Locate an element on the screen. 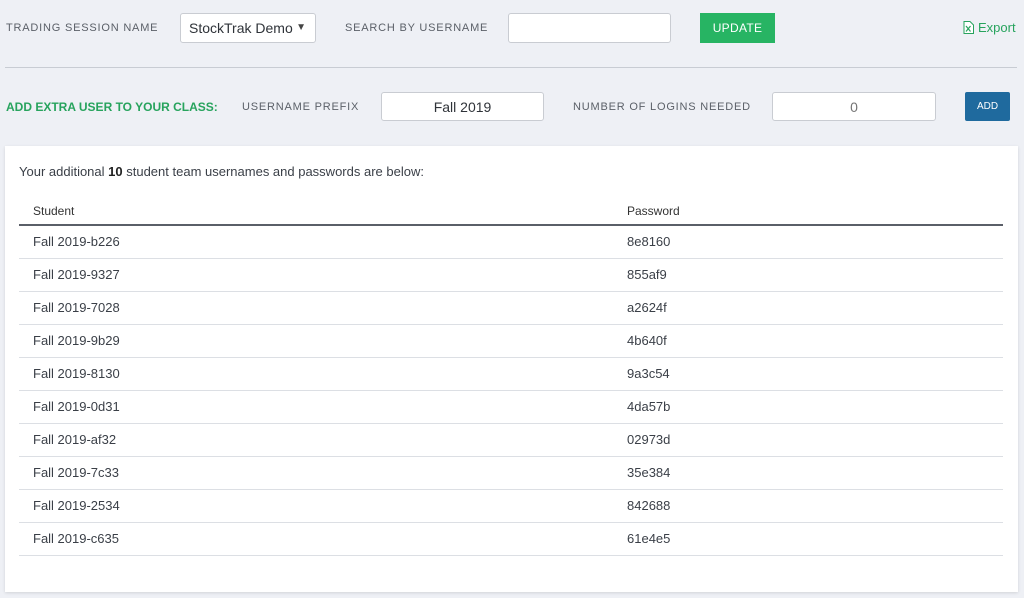 This screenshot has height=598, width=1024. username-prefix-label: USERNAME PREFIX is located at coordinates (301, 107).